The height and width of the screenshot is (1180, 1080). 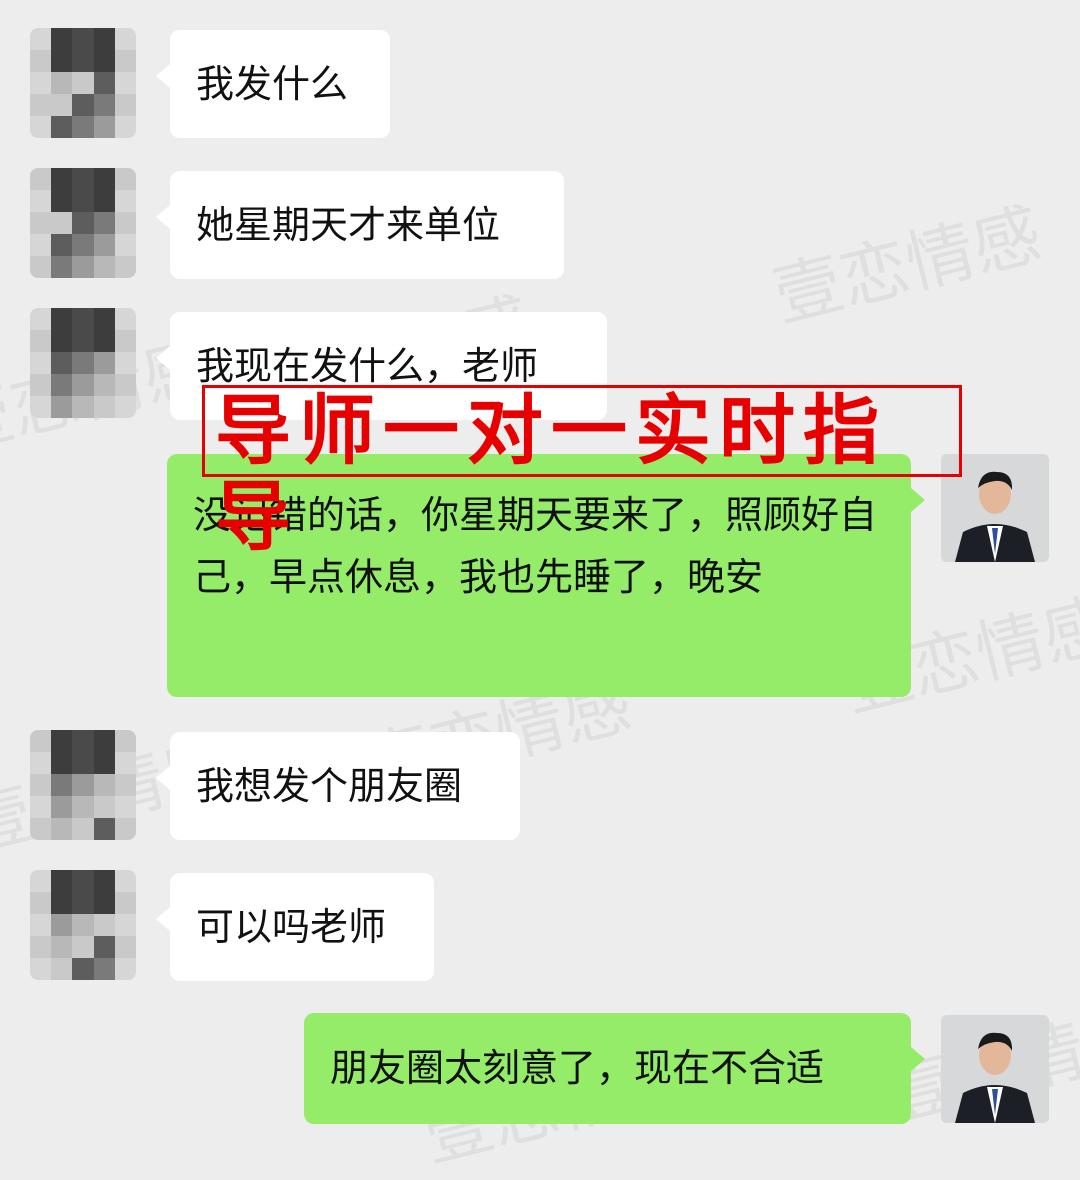 What do you see at coordinates (273, 84) in the screenshot?
I see `message-bubble-incoming: 我发什么` at bounding box center [273, 84].